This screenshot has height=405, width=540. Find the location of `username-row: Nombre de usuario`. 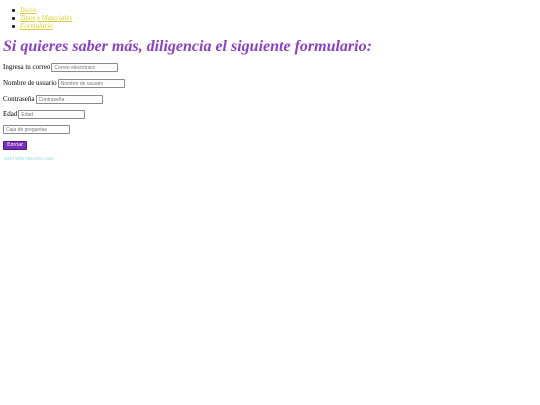

username-row: Nombre de usuario is located at coordinates (64, 83).